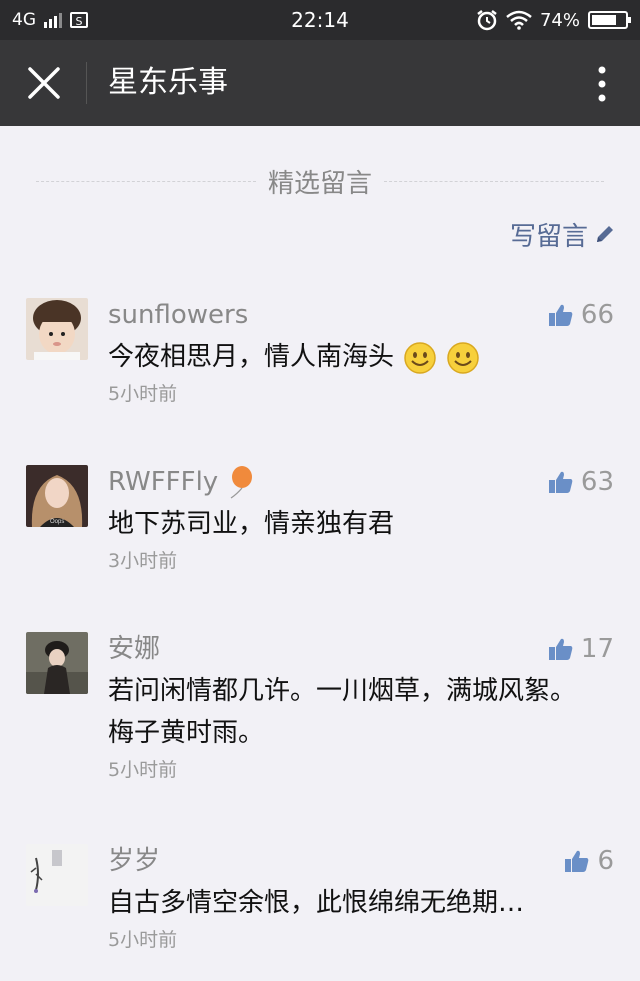 The width and height of the screenshot is (640, 981). I want to click on write-comment-link: 写留言, so click(563, 234).